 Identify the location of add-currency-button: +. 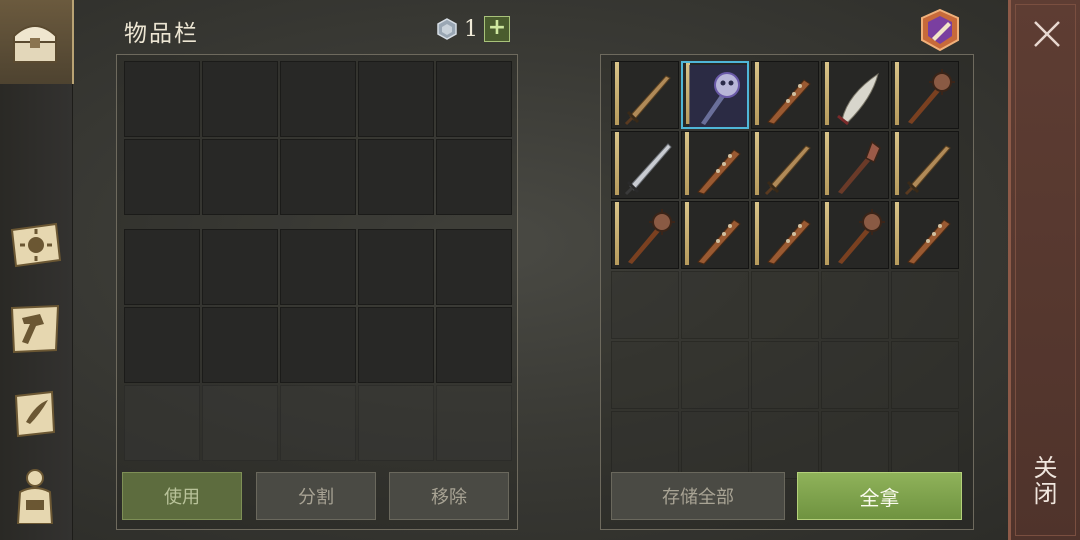
(497, 29).